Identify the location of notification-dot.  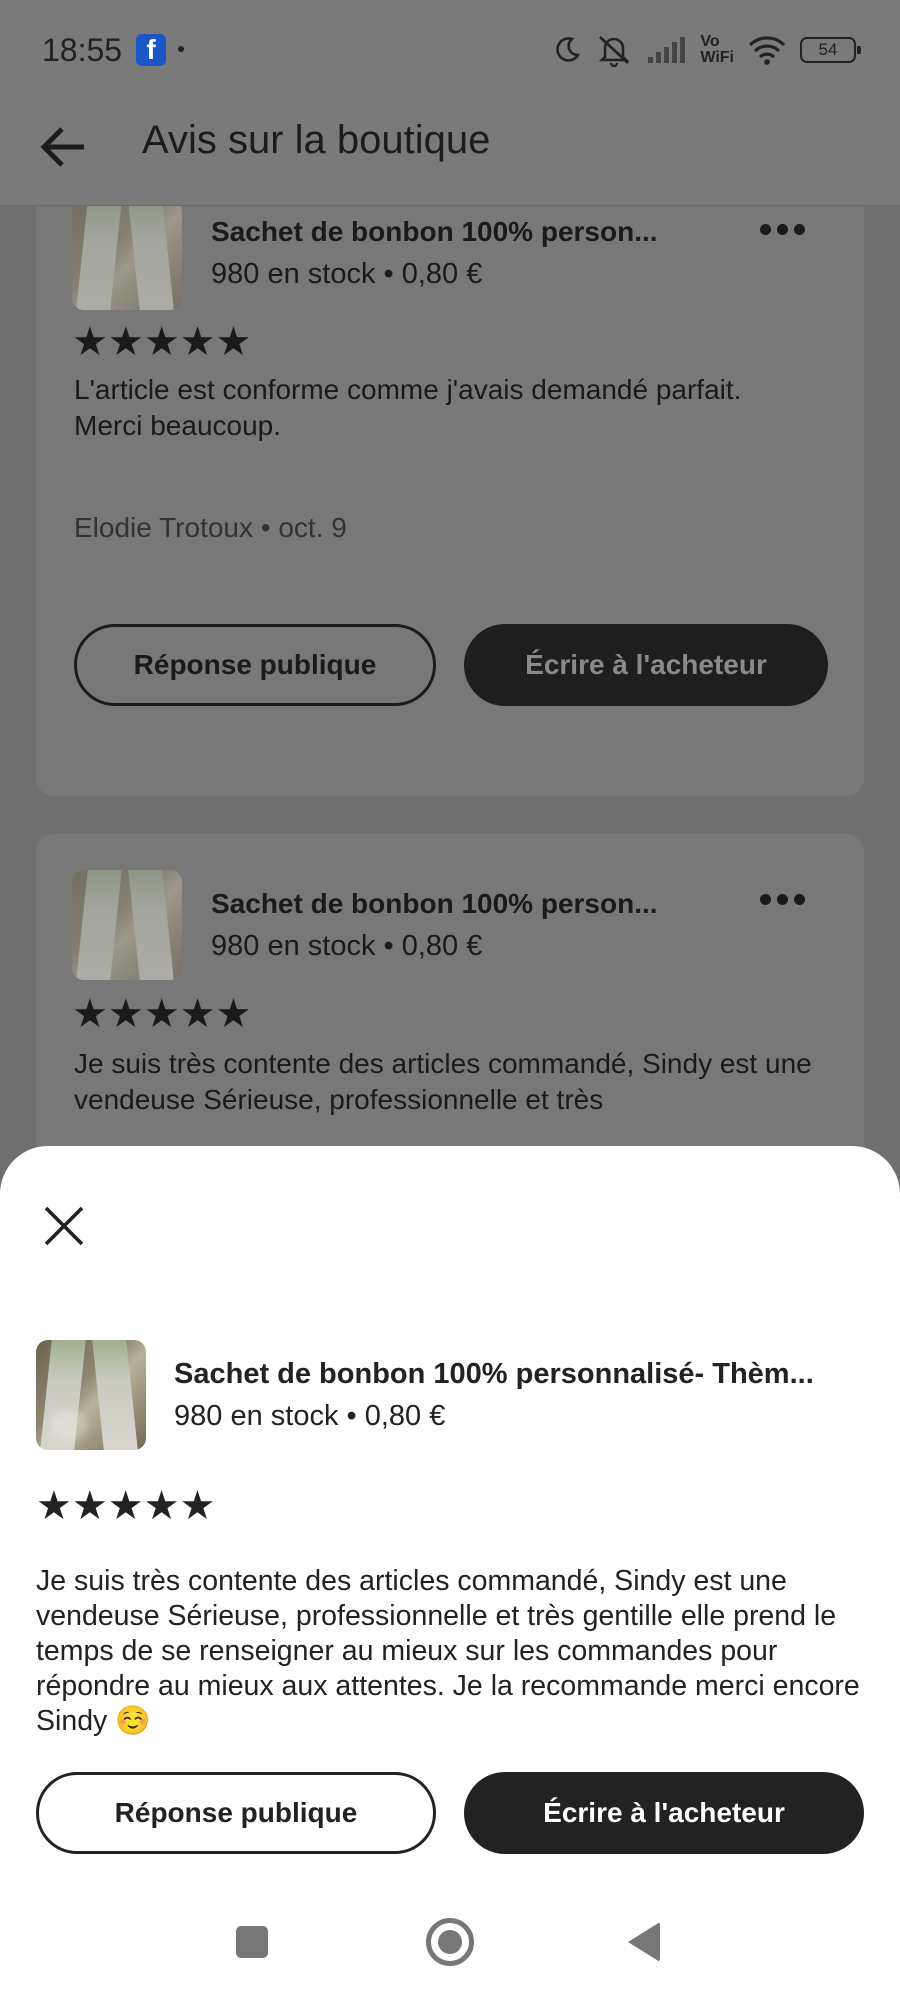
(181, 49).